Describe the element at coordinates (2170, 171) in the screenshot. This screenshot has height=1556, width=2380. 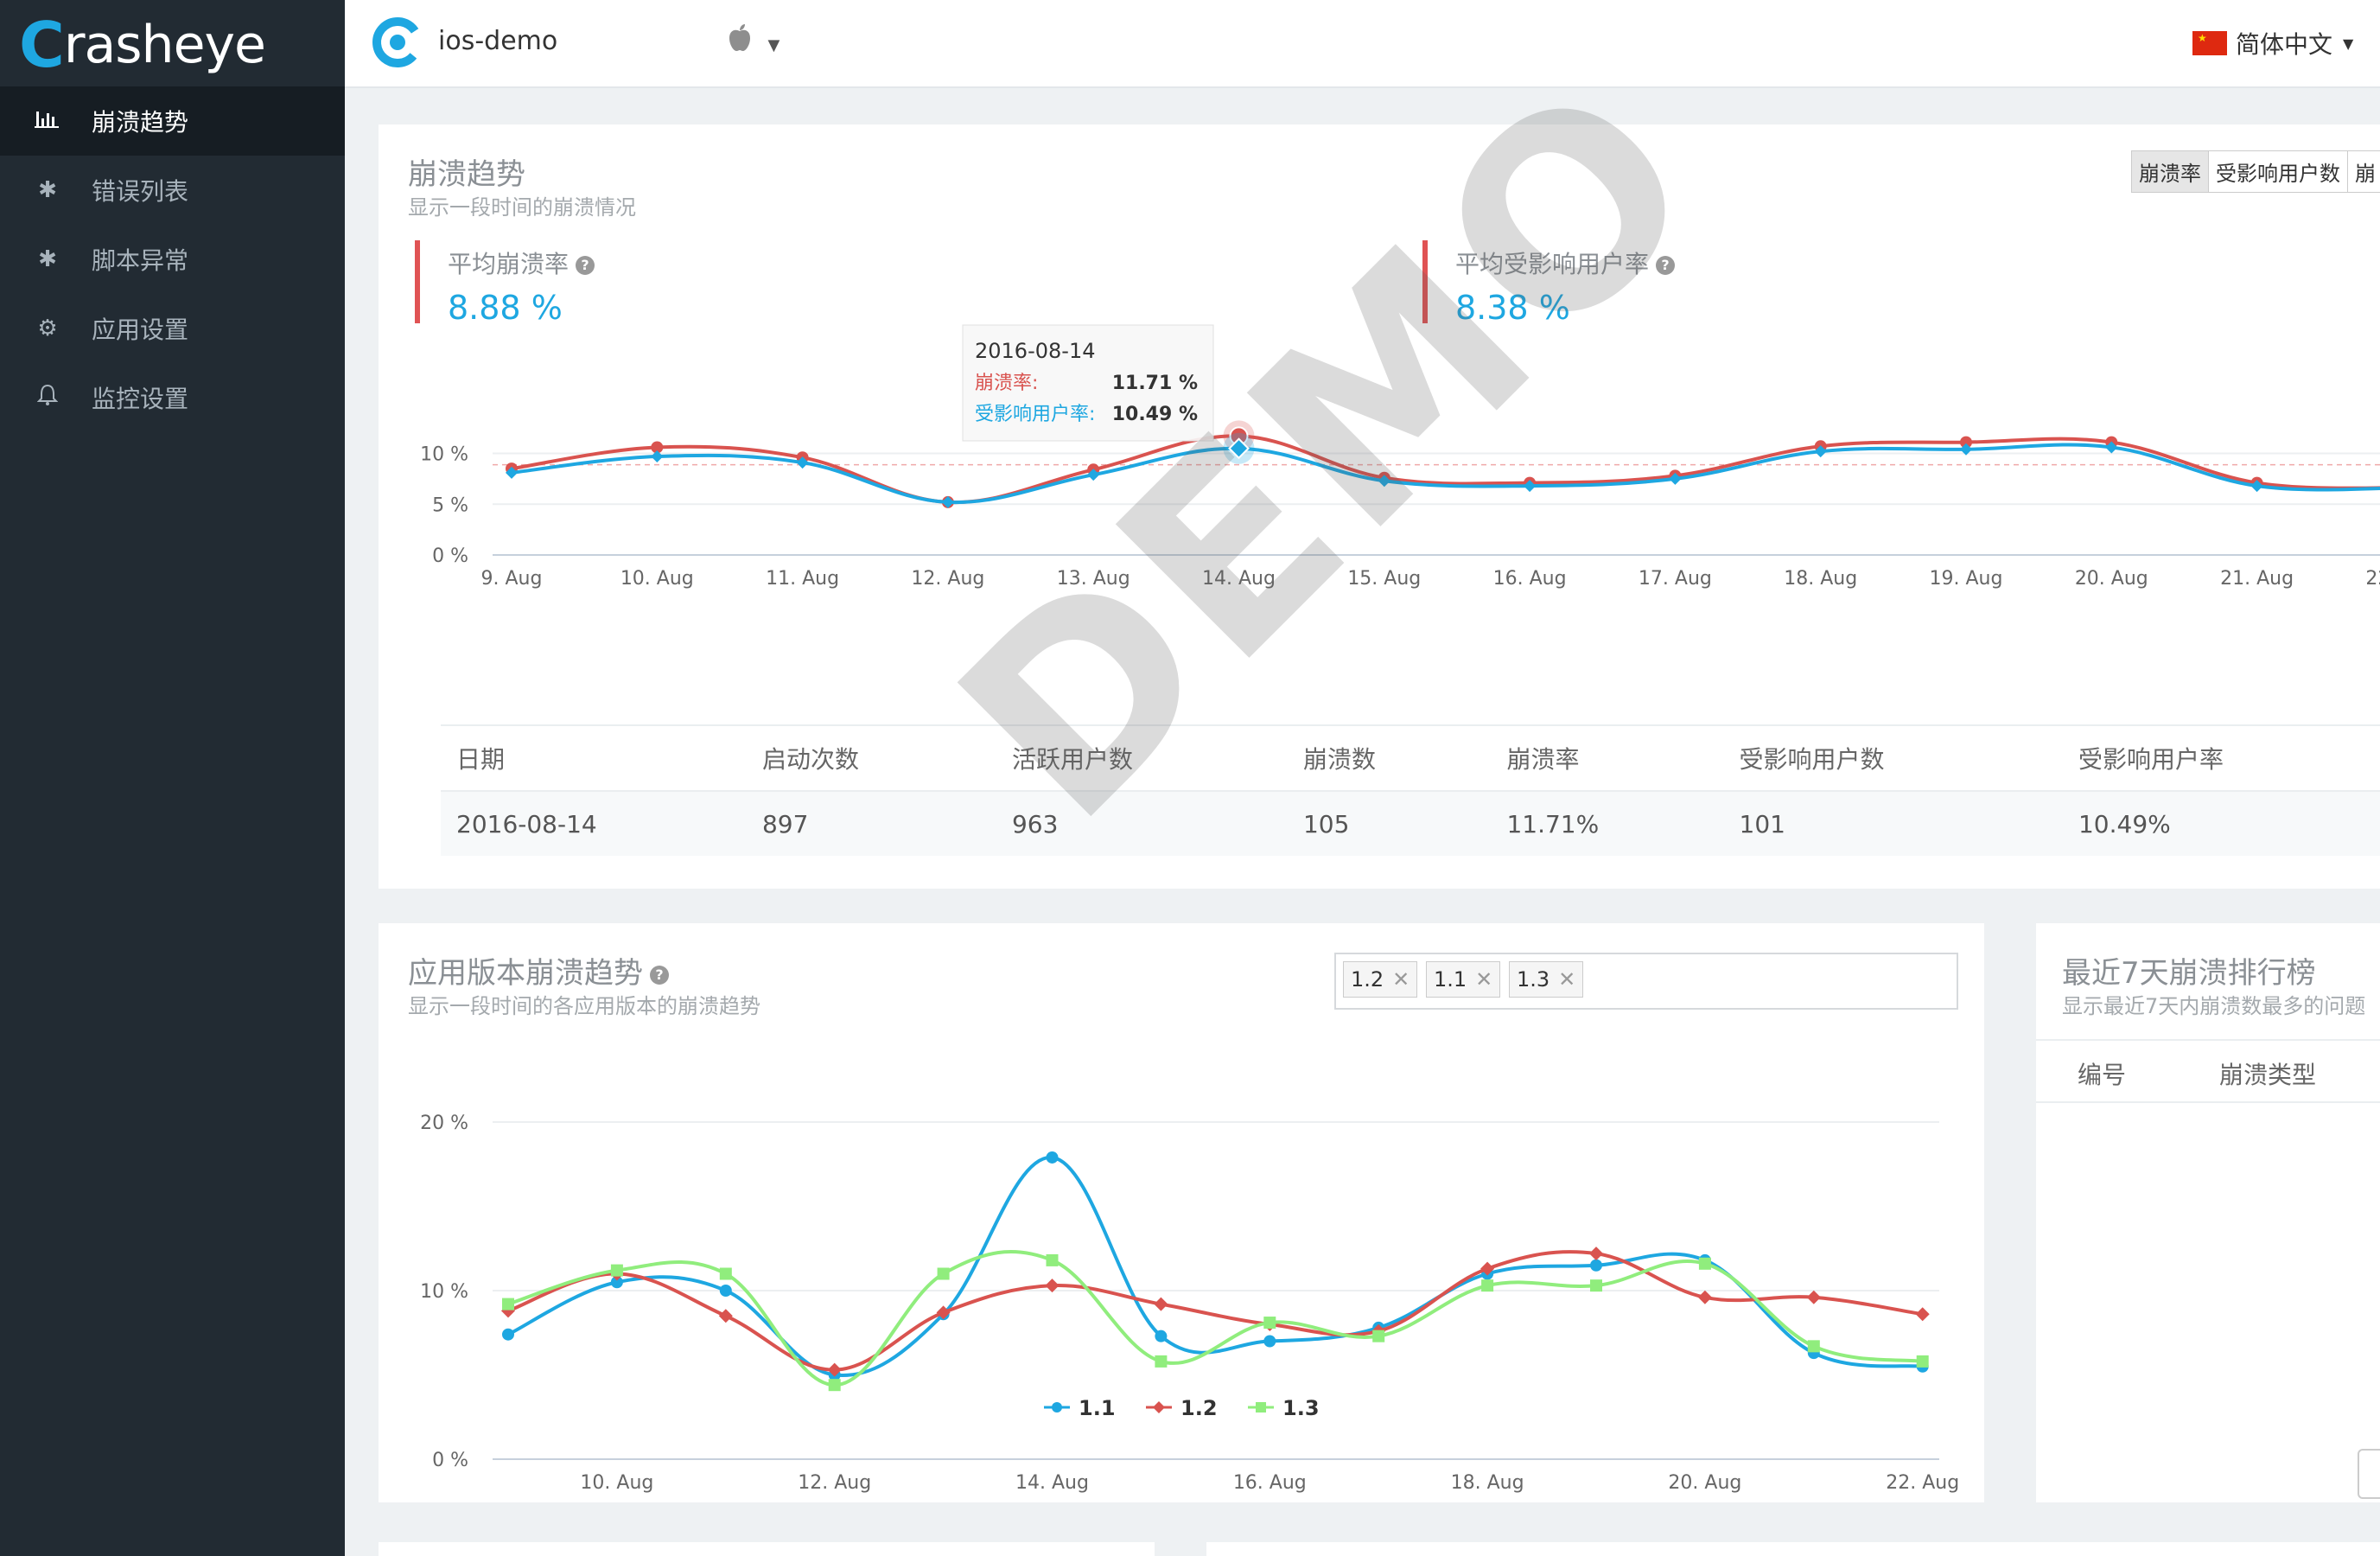
I see `tab-crash-rate: 崩溃率` at that location.